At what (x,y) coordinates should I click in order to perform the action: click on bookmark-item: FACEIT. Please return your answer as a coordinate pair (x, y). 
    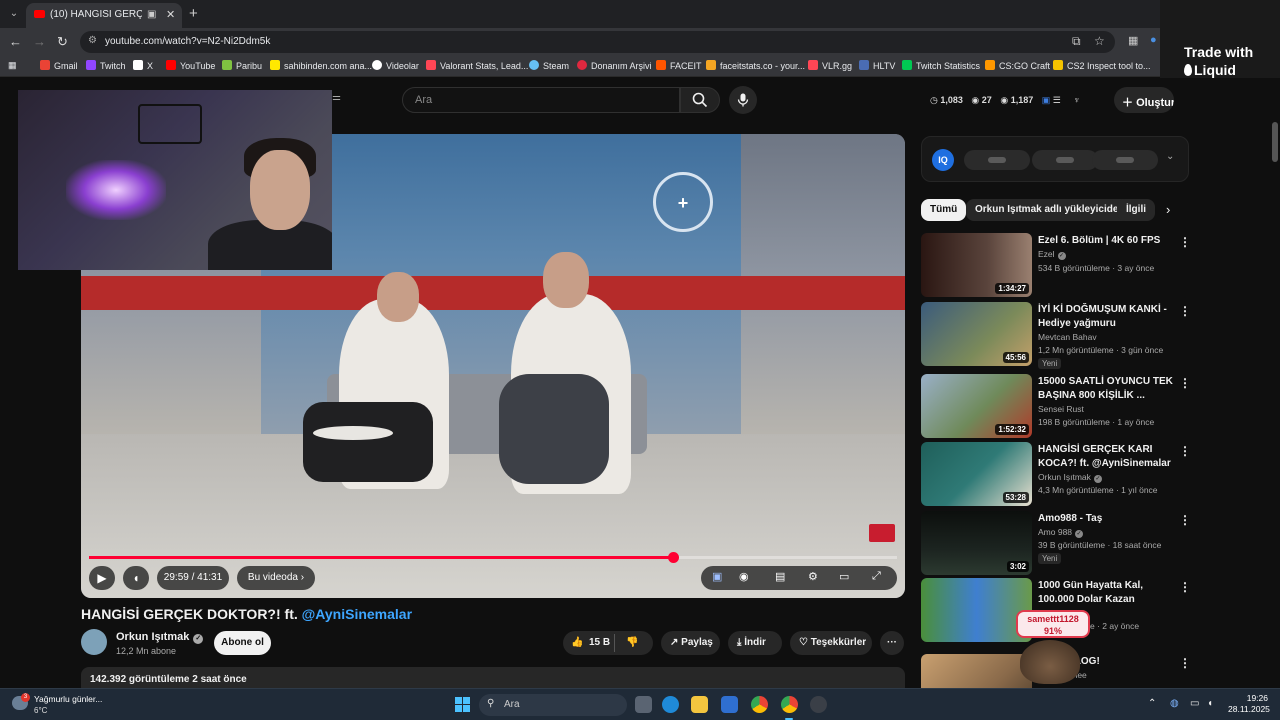
    Looking at the image, I should click on (679, 65).